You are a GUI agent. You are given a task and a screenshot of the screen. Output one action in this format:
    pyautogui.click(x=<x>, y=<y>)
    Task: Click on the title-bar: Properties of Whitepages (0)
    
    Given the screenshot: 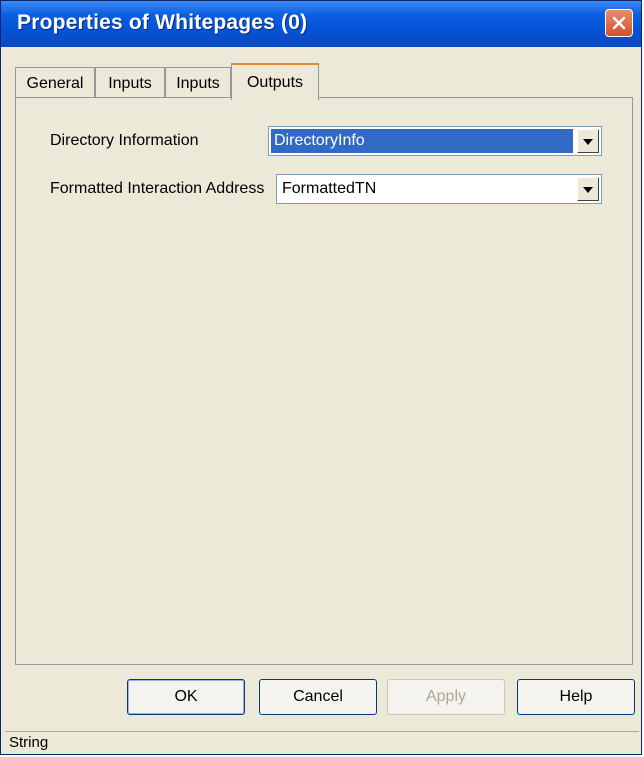 What is the action you would take?
    pyautogui.click(x=321, y=24)
    